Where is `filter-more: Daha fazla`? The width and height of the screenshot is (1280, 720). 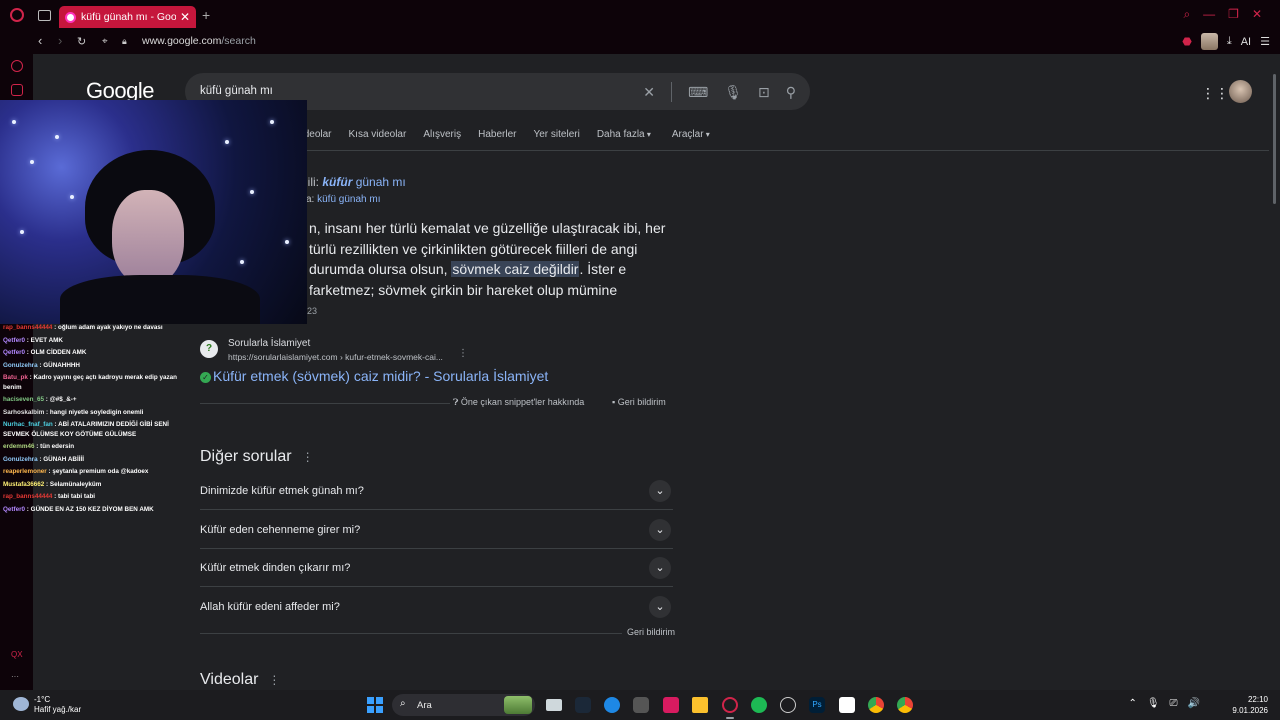
filter-more: Daha fazla is located at coordinates (624, 134).